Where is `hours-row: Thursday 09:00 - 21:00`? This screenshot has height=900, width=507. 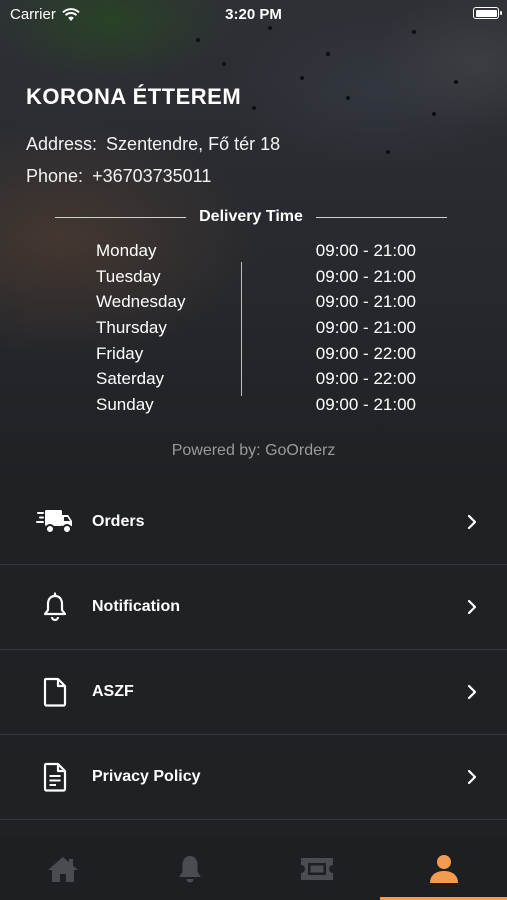
hours-row: Thursday 09:00 - 21:00 is located at coordinates (256, 330).